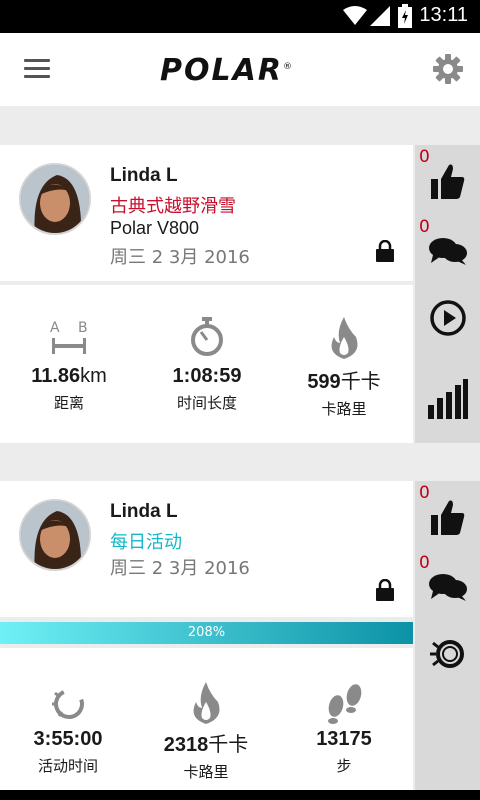  I want to click on stat-calories: 2318千卡 卡路里, so click(206, 755).